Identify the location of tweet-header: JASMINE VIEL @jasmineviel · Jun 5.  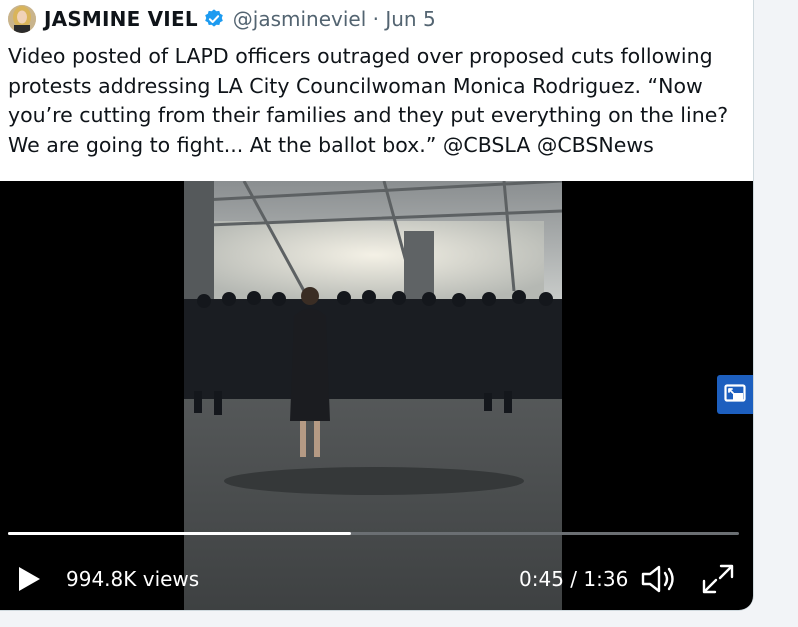
(222, 19).